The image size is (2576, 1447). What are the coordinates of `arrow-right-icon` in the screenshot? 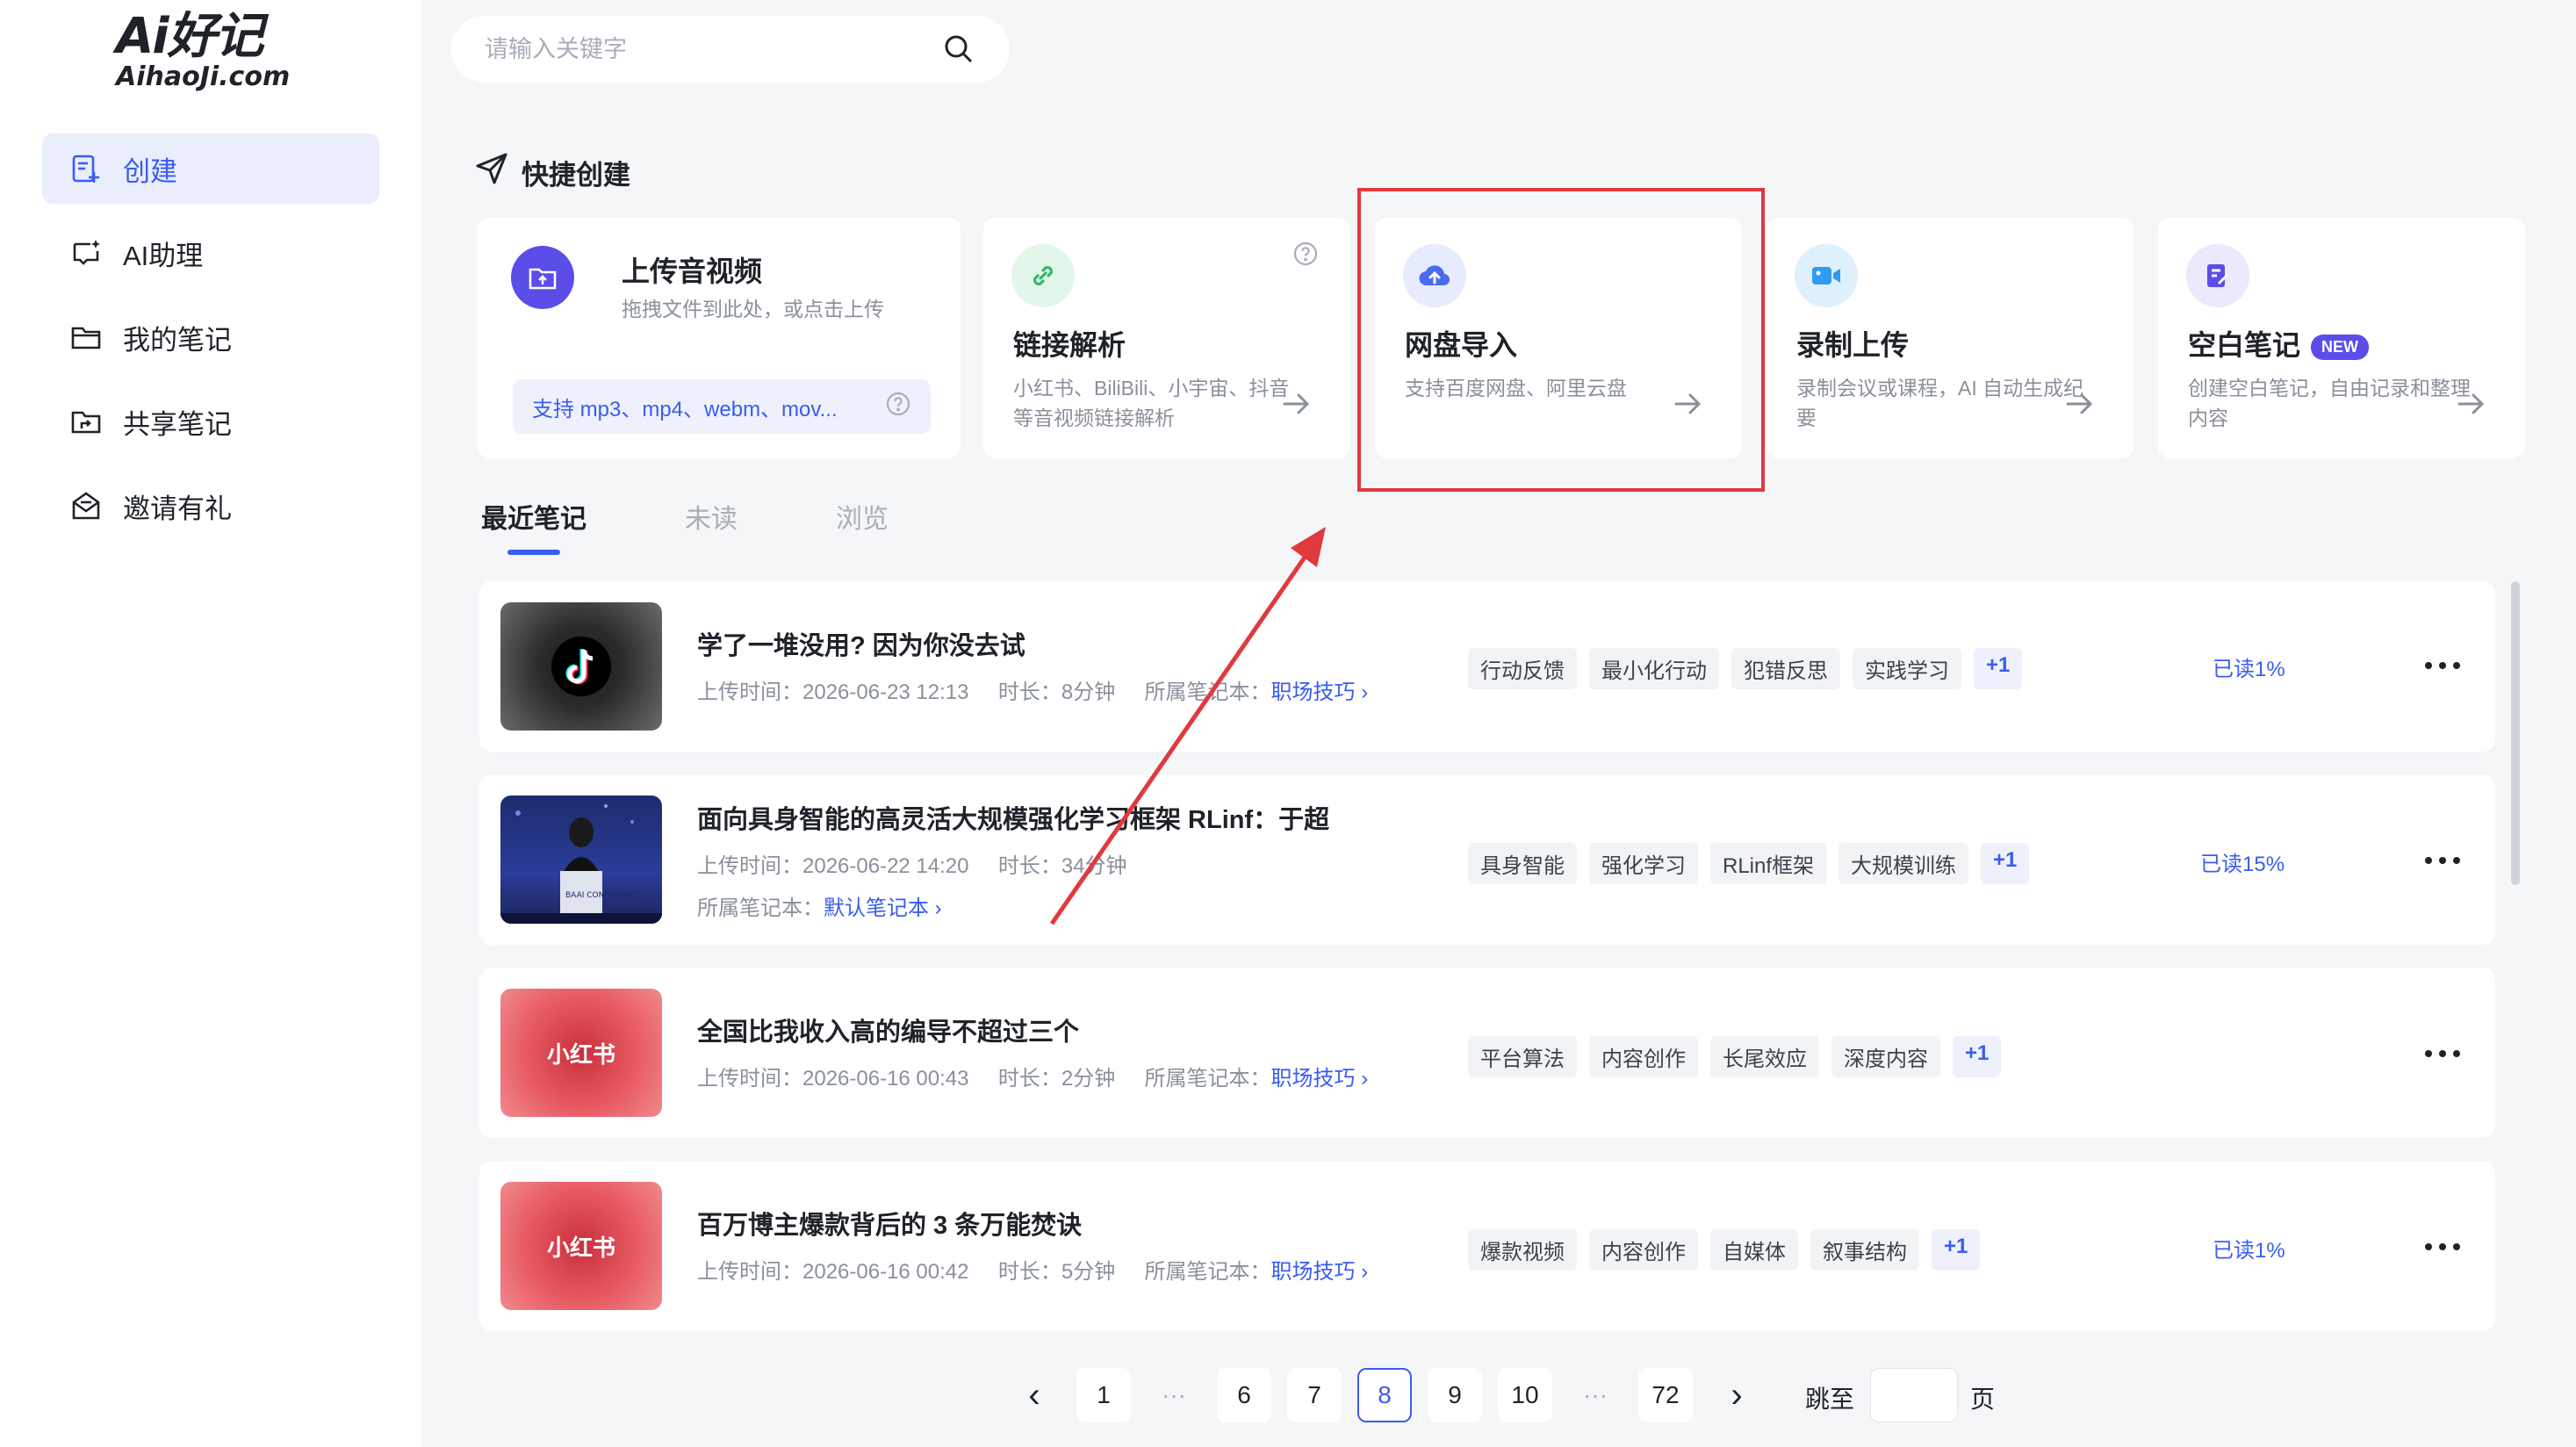 It's located at (1296, 403).